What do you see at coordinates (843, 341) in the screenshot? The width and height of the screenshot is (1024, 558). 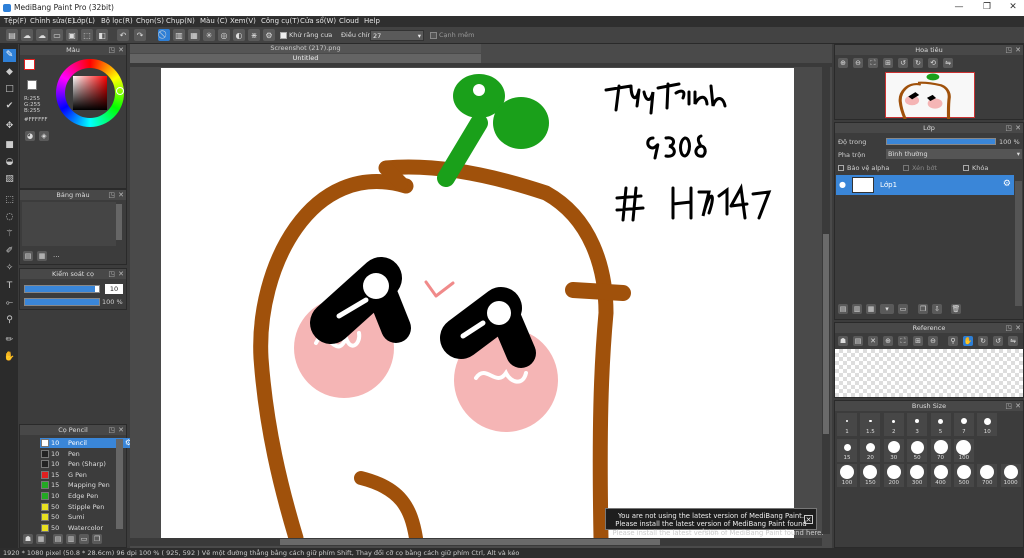 I see `open-reference-icon: ☗` at bounding box center [843, 341].